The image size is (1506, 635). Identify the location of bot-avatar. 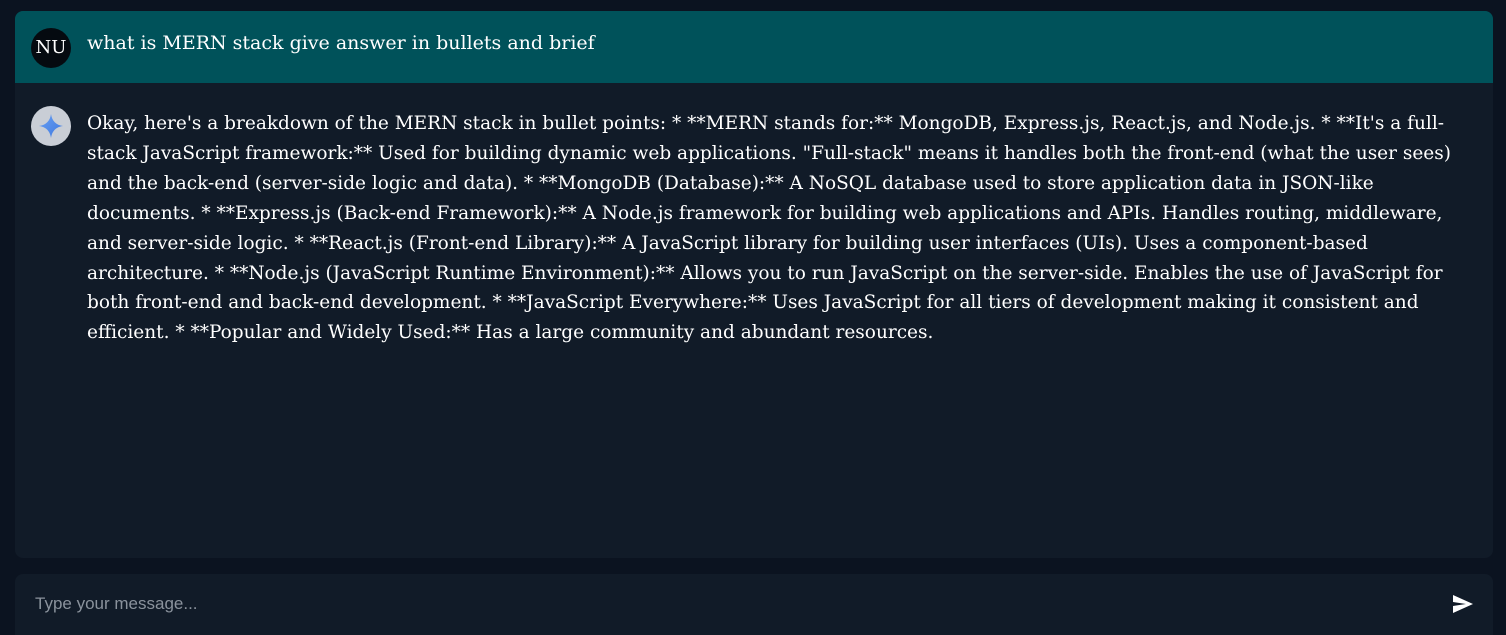
(51, 126).